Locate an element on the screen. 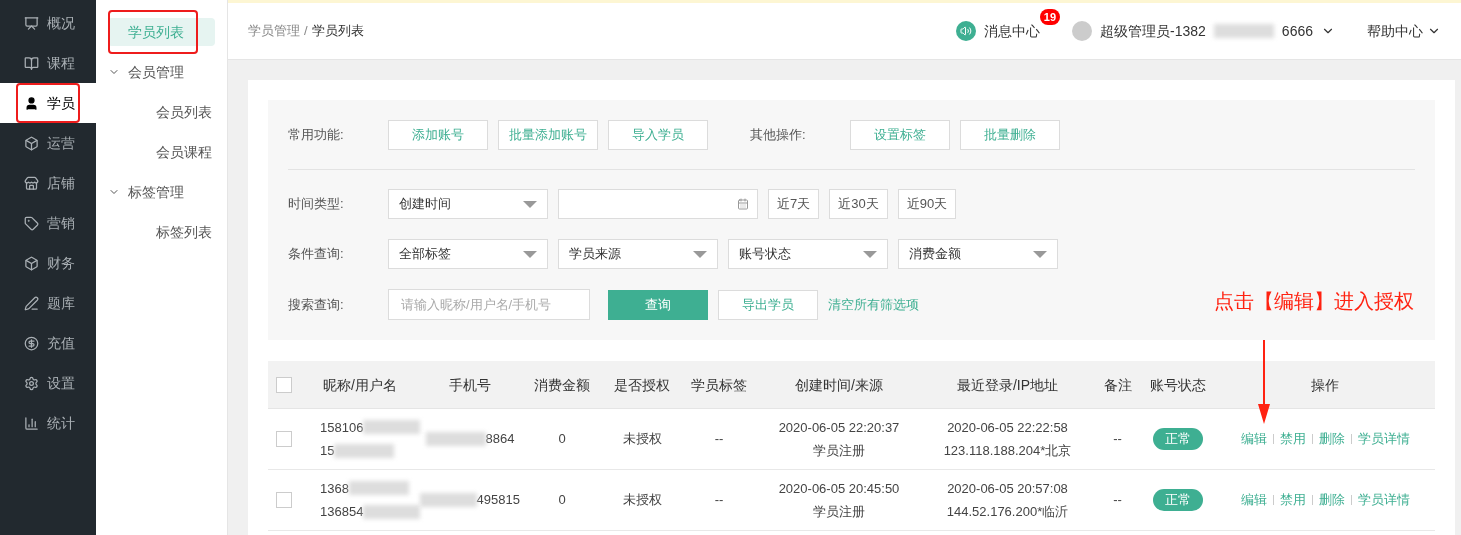 The image size is (1461, 535). column-header: 备注 is located at coordinates (1117, 385).